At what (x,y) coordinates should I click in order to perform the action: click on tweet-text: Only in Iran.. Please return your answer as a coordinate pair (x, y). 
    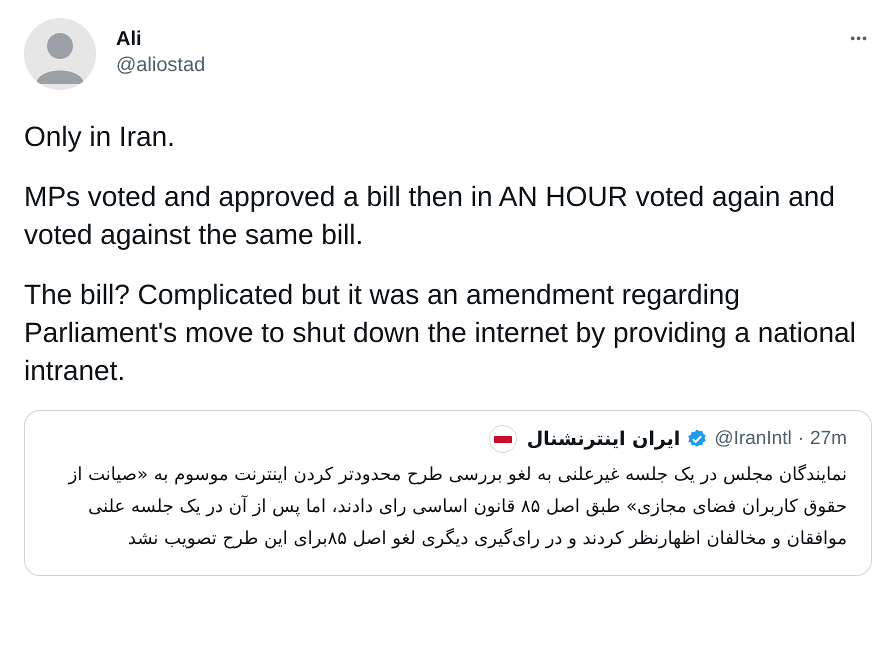
    Looking at the image, I should click on (100, 137).